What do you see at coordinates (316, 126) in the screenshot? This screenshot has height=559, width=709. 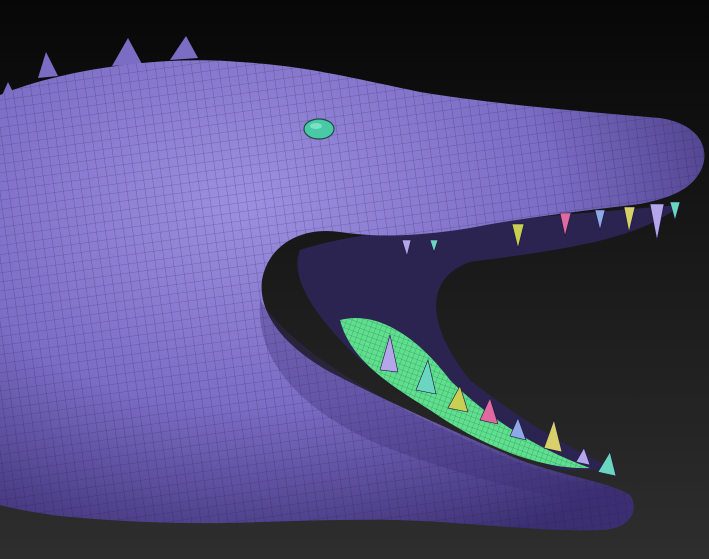 I see `eye-highlight` at bounding box center [316, 126].